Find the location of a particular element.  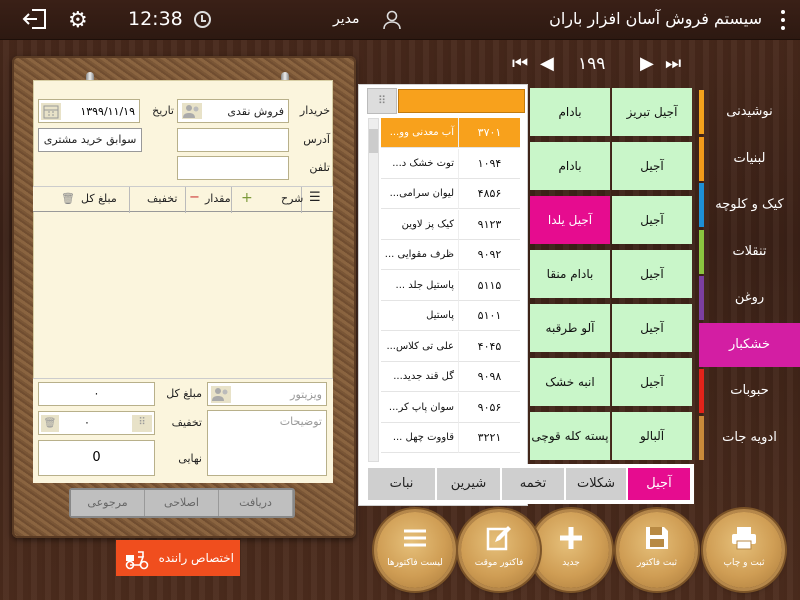

list-item-code: ۳۲۲۱ is located at coordinates (489, 438).